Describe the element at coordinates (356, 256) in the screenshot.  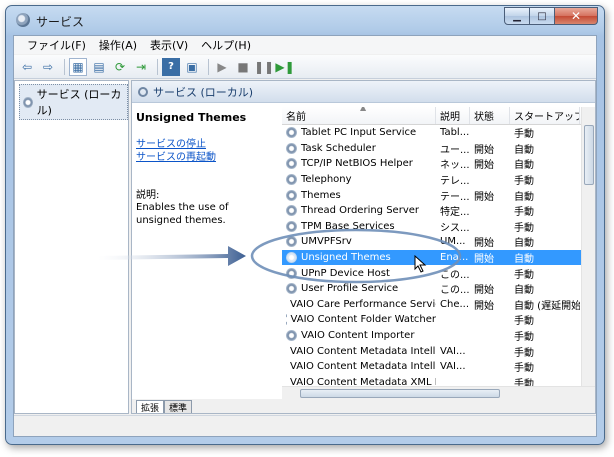
I see `annotation-highlight-ellipse` at that location.